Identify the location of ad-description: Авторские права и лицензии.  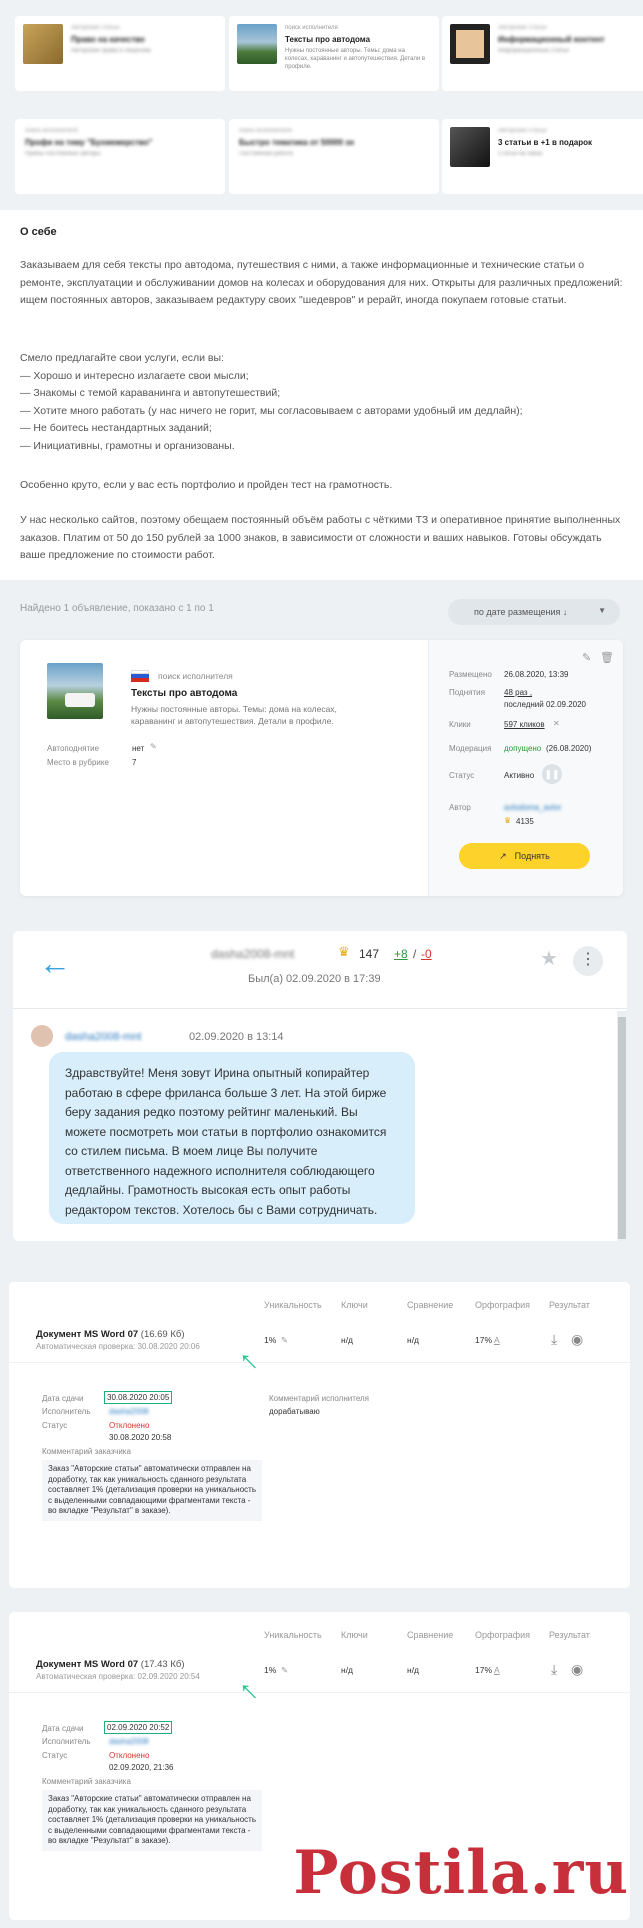
(111, 51).